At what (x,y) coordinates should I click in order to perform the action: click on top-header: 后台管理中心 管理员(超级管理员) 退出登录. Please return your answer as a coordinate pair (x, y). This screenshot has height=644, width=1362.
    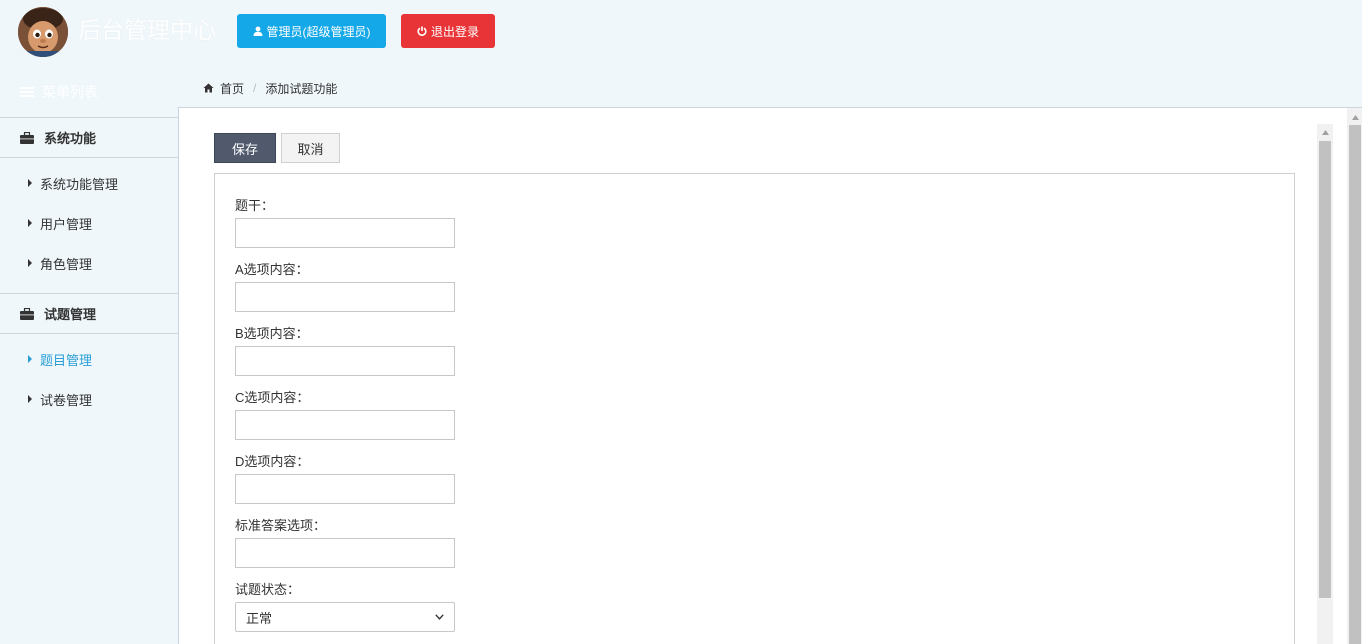
    Looking at the image, I should click on (681, 31).